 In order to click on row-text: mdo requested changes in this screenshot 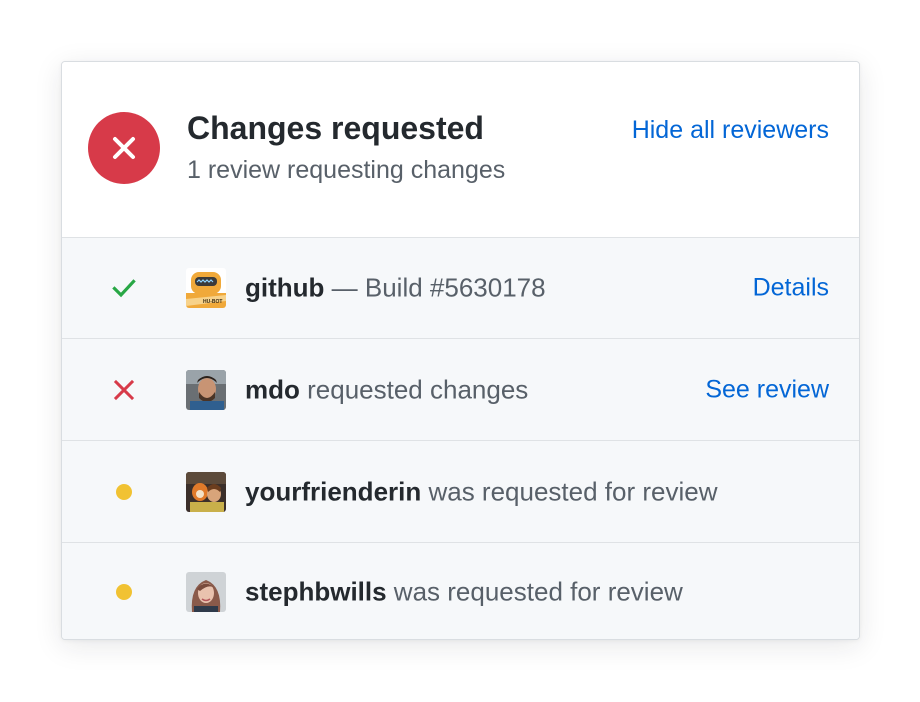, I will do `click(386, 389)`.